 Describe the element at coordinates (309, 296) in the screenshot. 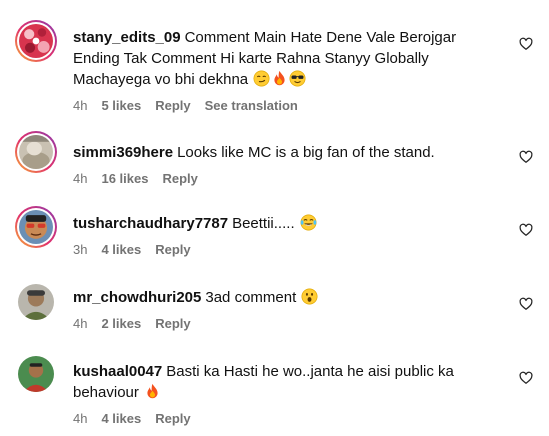

I see `astonished-emoji` at that location.